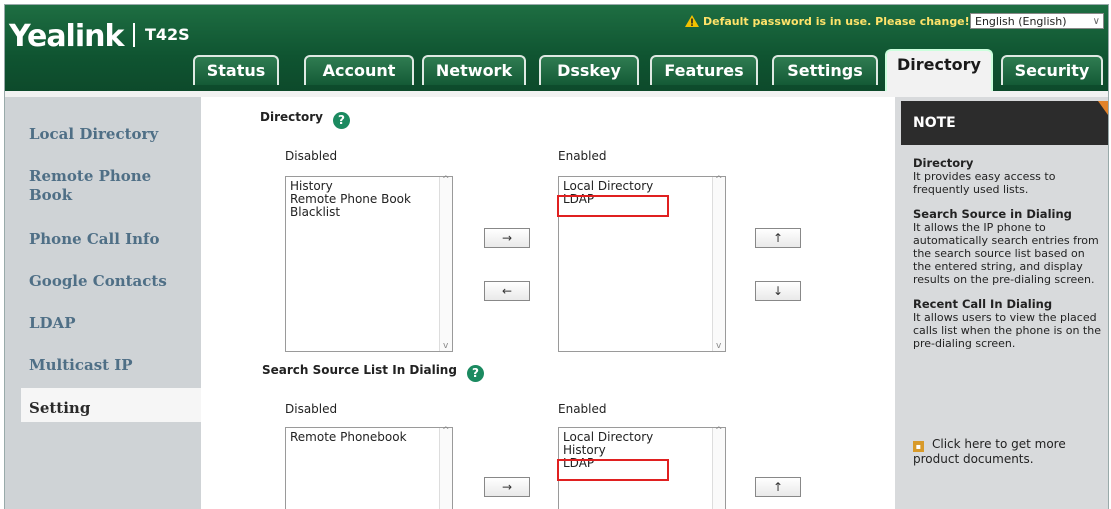 The height and width of the screenshot is (509, 1111). What do you see at coordinates (359, 70) in the screenshot?
I see `tab-account: Account` at bounding box center [359, 70].